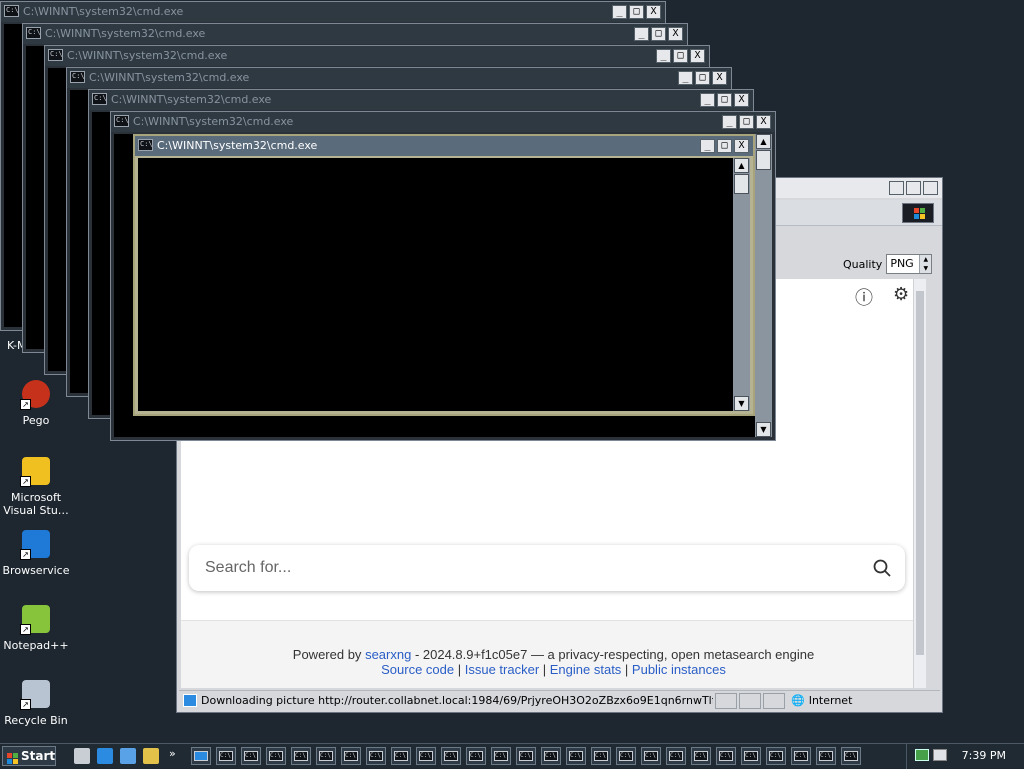 Image resolution: width=1024 pixels, height=769 pixels. Describe the element at coordinates (82, 756) in the screenshot. I see `show-desktop-icon` at that location.